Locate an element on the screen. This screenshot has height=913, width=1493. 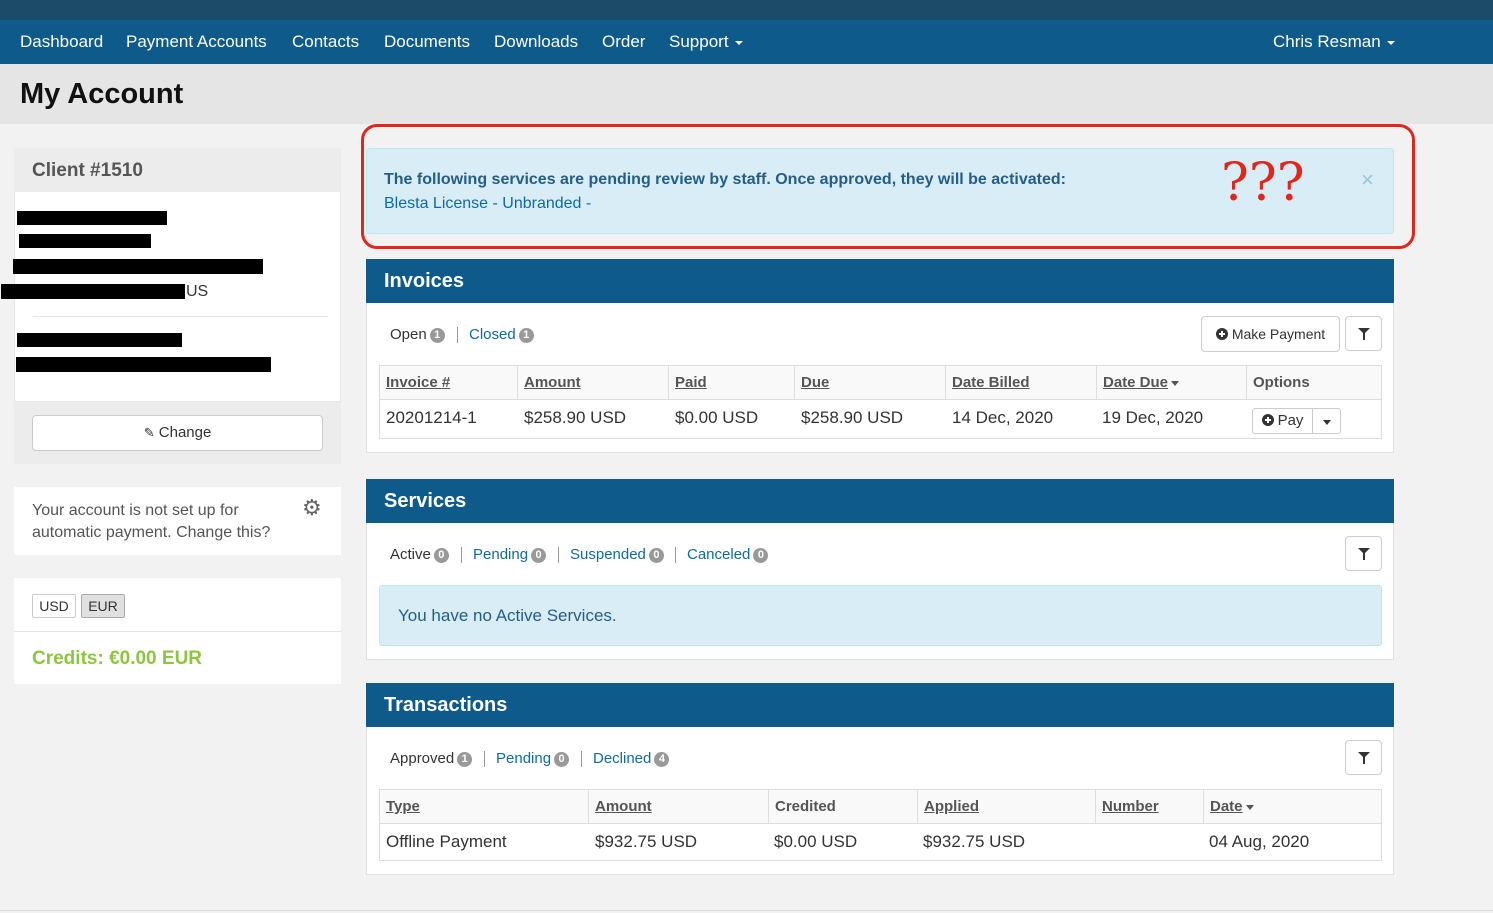
col-date: Date is located at coordinates (1292, 807).